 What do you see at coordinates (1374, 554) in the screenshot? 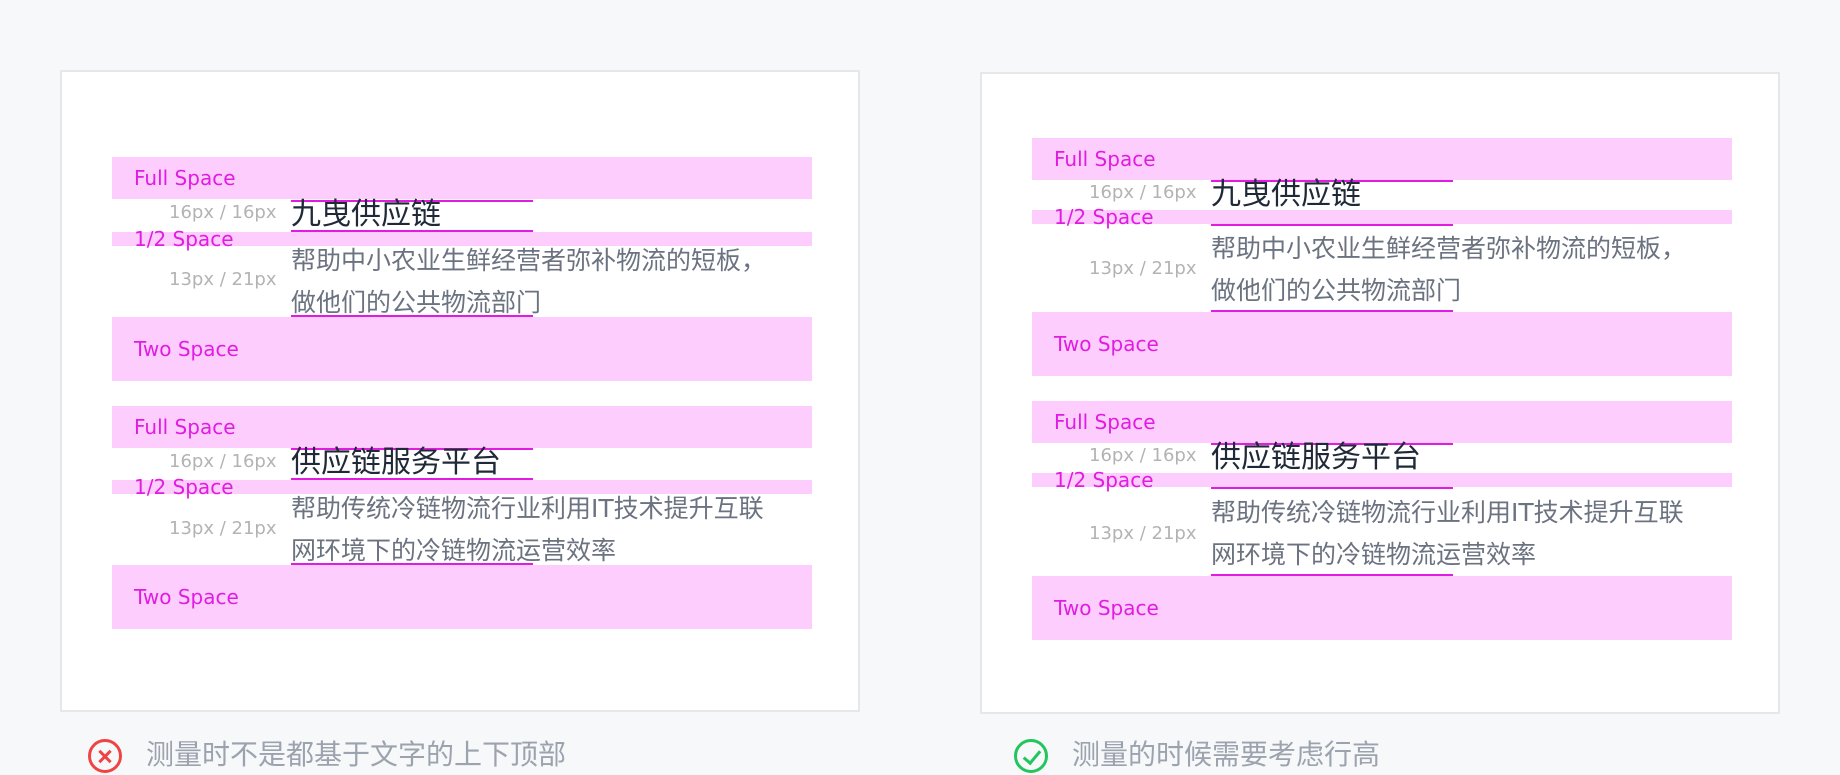
I see `desc-line-2: 网环境下的冷链物流运营效率` at bounding box center [1374, 554].